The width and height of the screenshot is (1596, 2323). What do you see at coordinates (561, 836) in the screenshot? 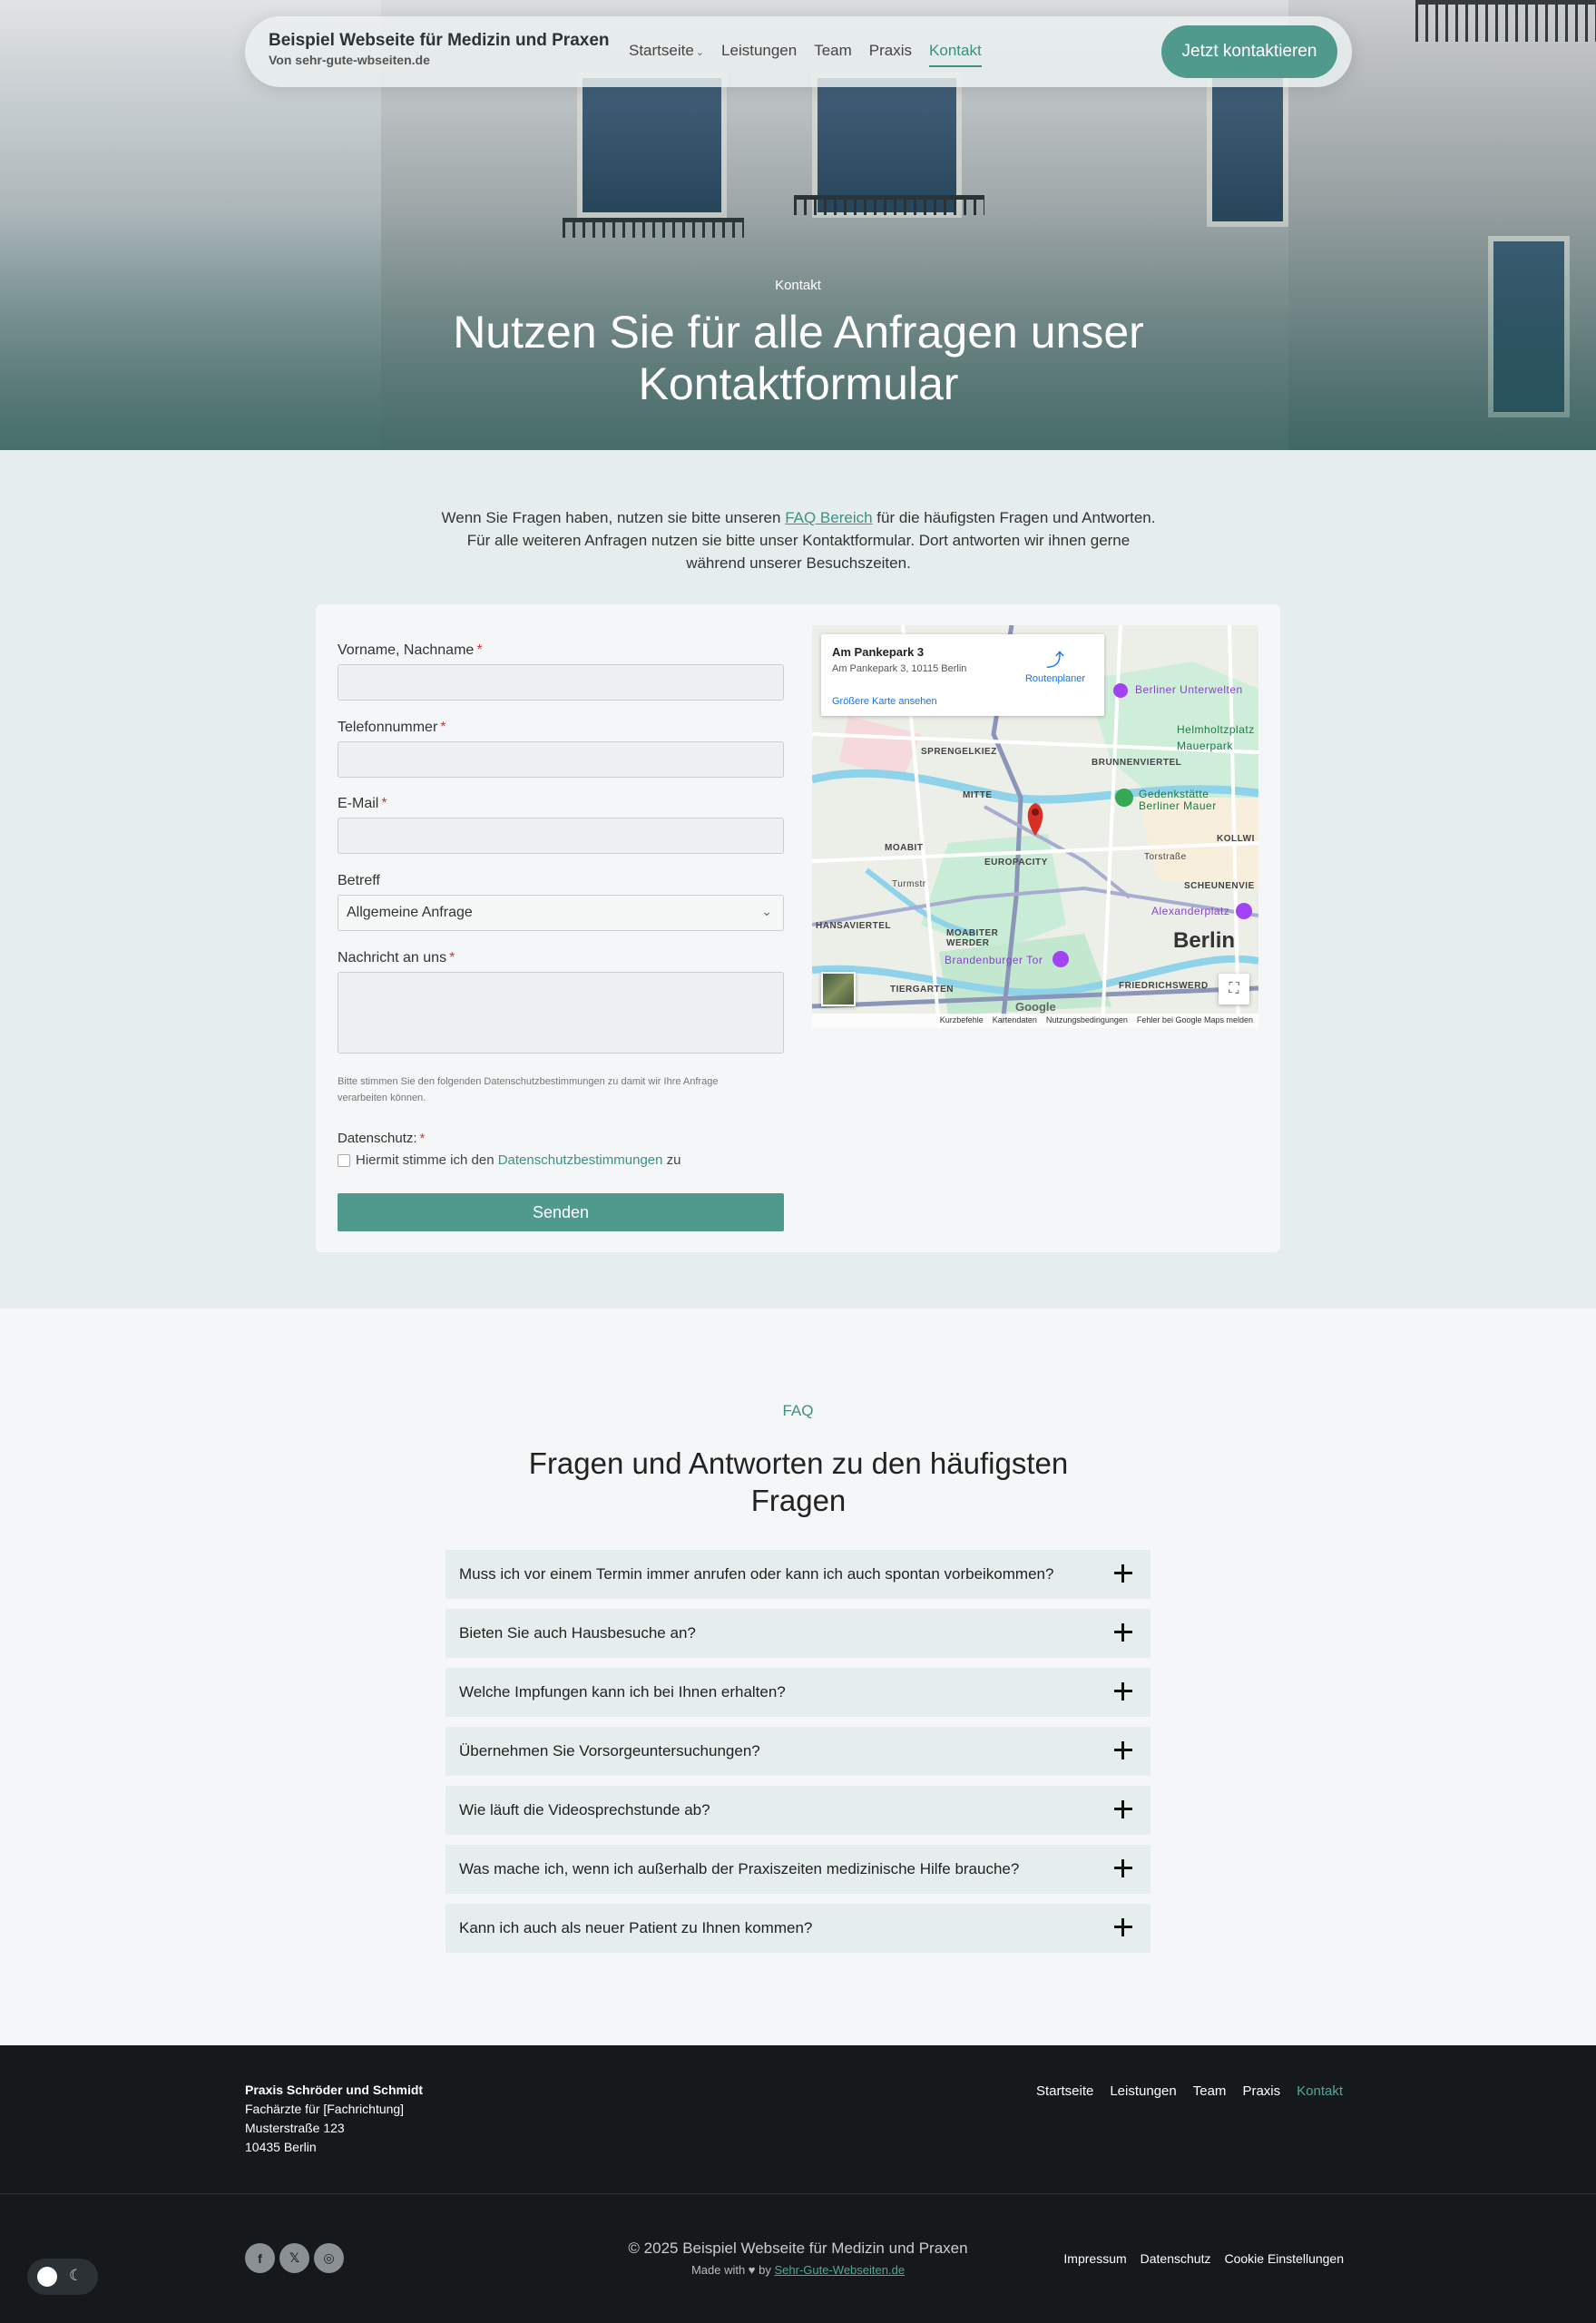
I see `email-field` at bounding box center [561, 836].